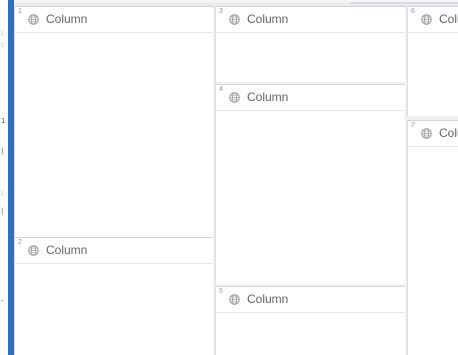 This screenshot has width=458, height=355. I want to click on strip-mark: -, so click(2, 301).